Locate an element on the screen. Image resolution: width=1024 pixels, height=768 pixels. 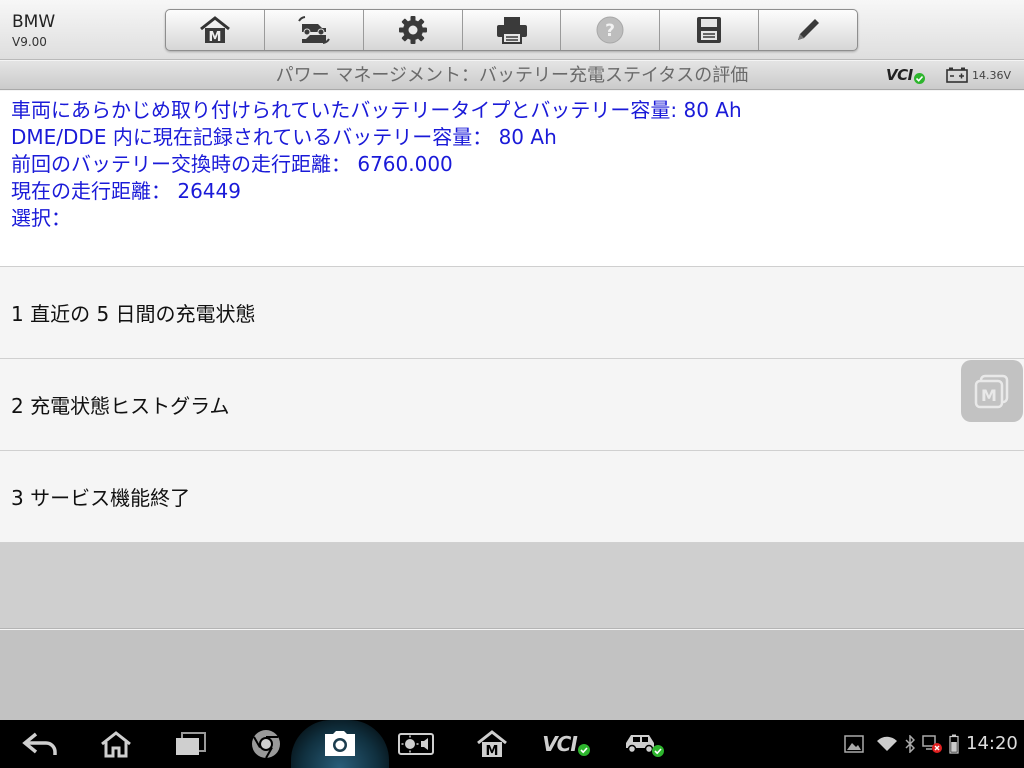
toolbar-button-group: M ? is located at coordinates (511, 30).